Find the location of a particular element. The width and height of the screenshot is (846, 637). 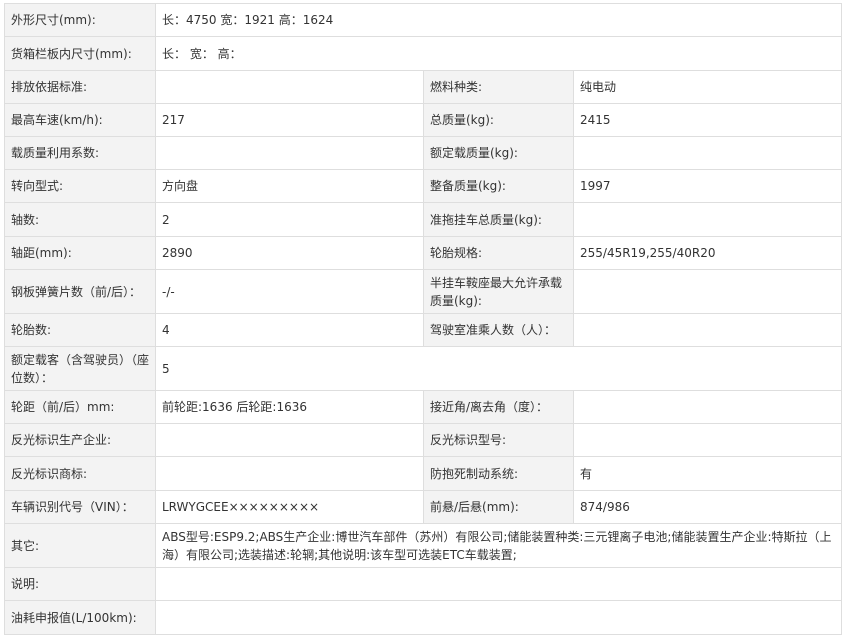

spec-row-steering-curb: 转向型式: 方向盘 整备质量(kg): 1997 is located at coordinates (423, 186).